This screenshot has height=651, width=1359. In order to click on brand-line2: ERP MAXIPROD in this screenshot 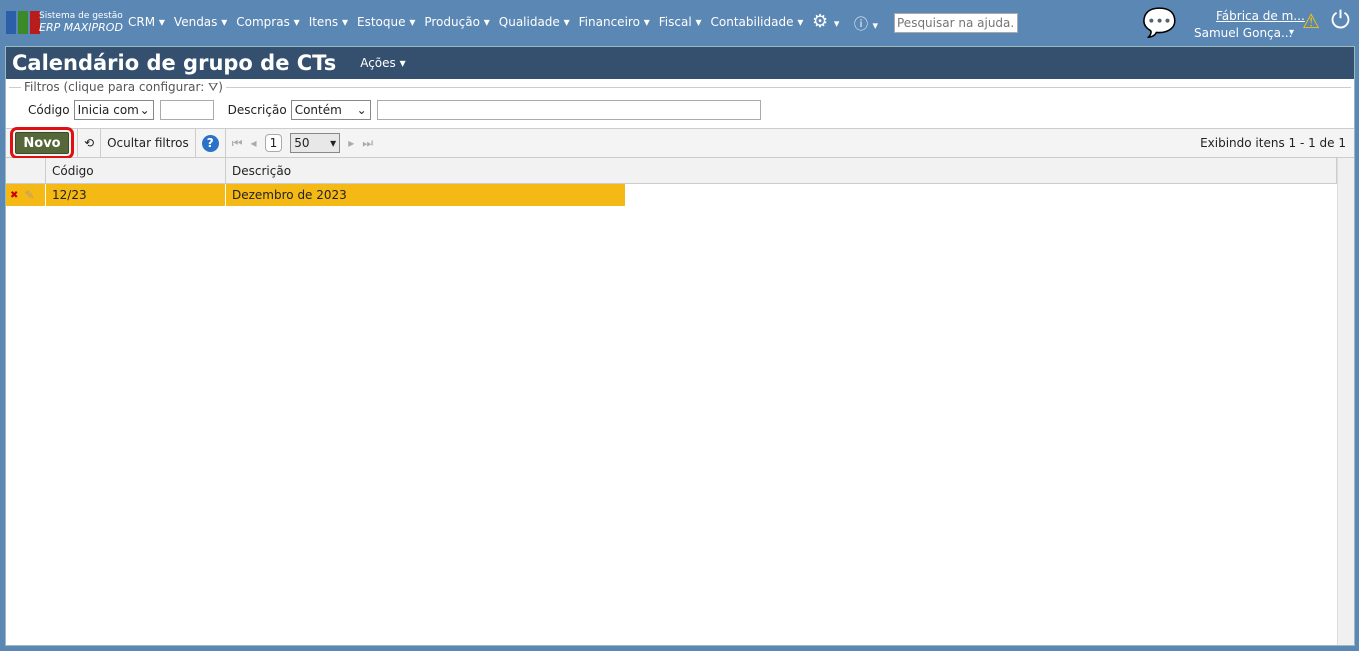, I will do `click(81, 27)`.